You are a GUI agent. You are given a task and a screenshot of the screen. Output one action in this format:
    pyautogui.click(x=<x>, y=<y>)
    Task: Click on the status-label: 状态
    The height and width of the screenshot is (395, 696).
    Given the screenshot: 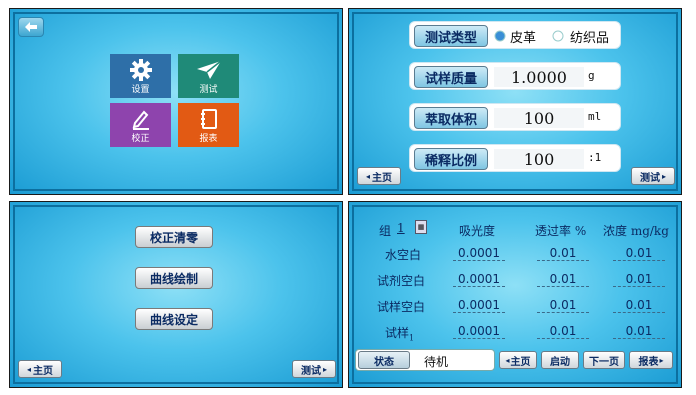 What is the action you would take?
    pyautogui.click(x=384, y=360)
    